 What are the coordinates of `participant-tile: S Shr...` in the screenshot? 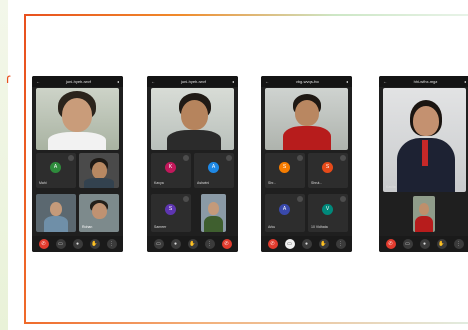 It's located at (285, 170).